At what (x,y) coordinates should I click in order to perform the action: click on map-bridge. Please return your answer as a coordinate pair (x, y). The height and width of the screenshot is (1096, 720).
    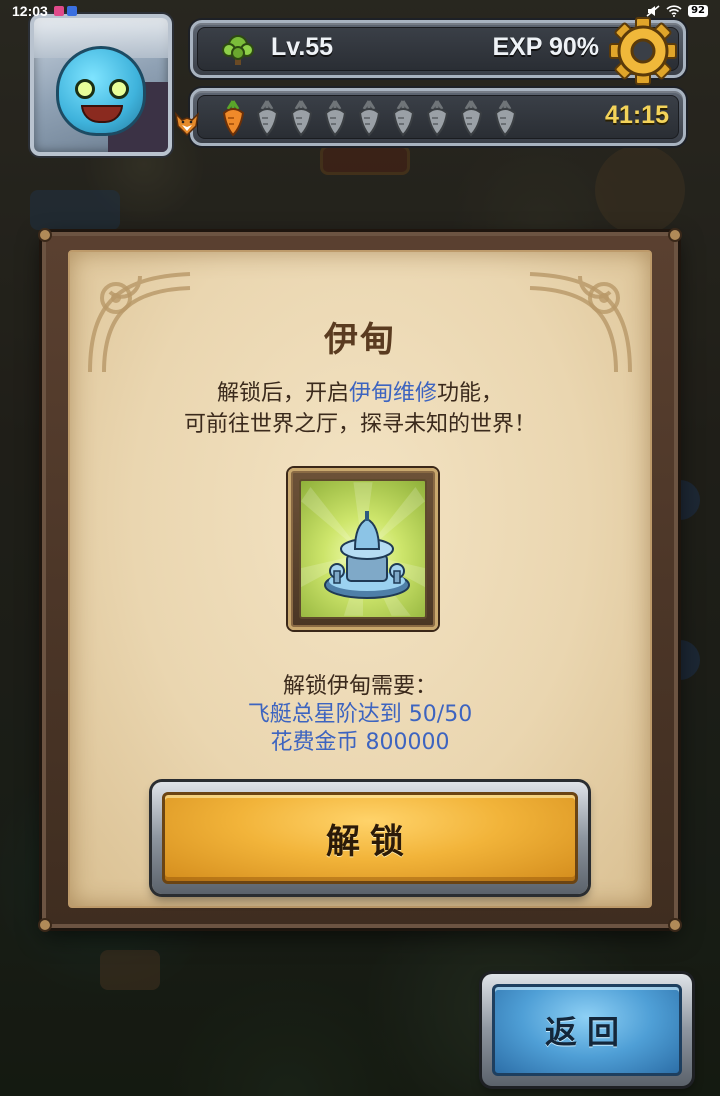
    Looking at the image, I should click on (130, 970).